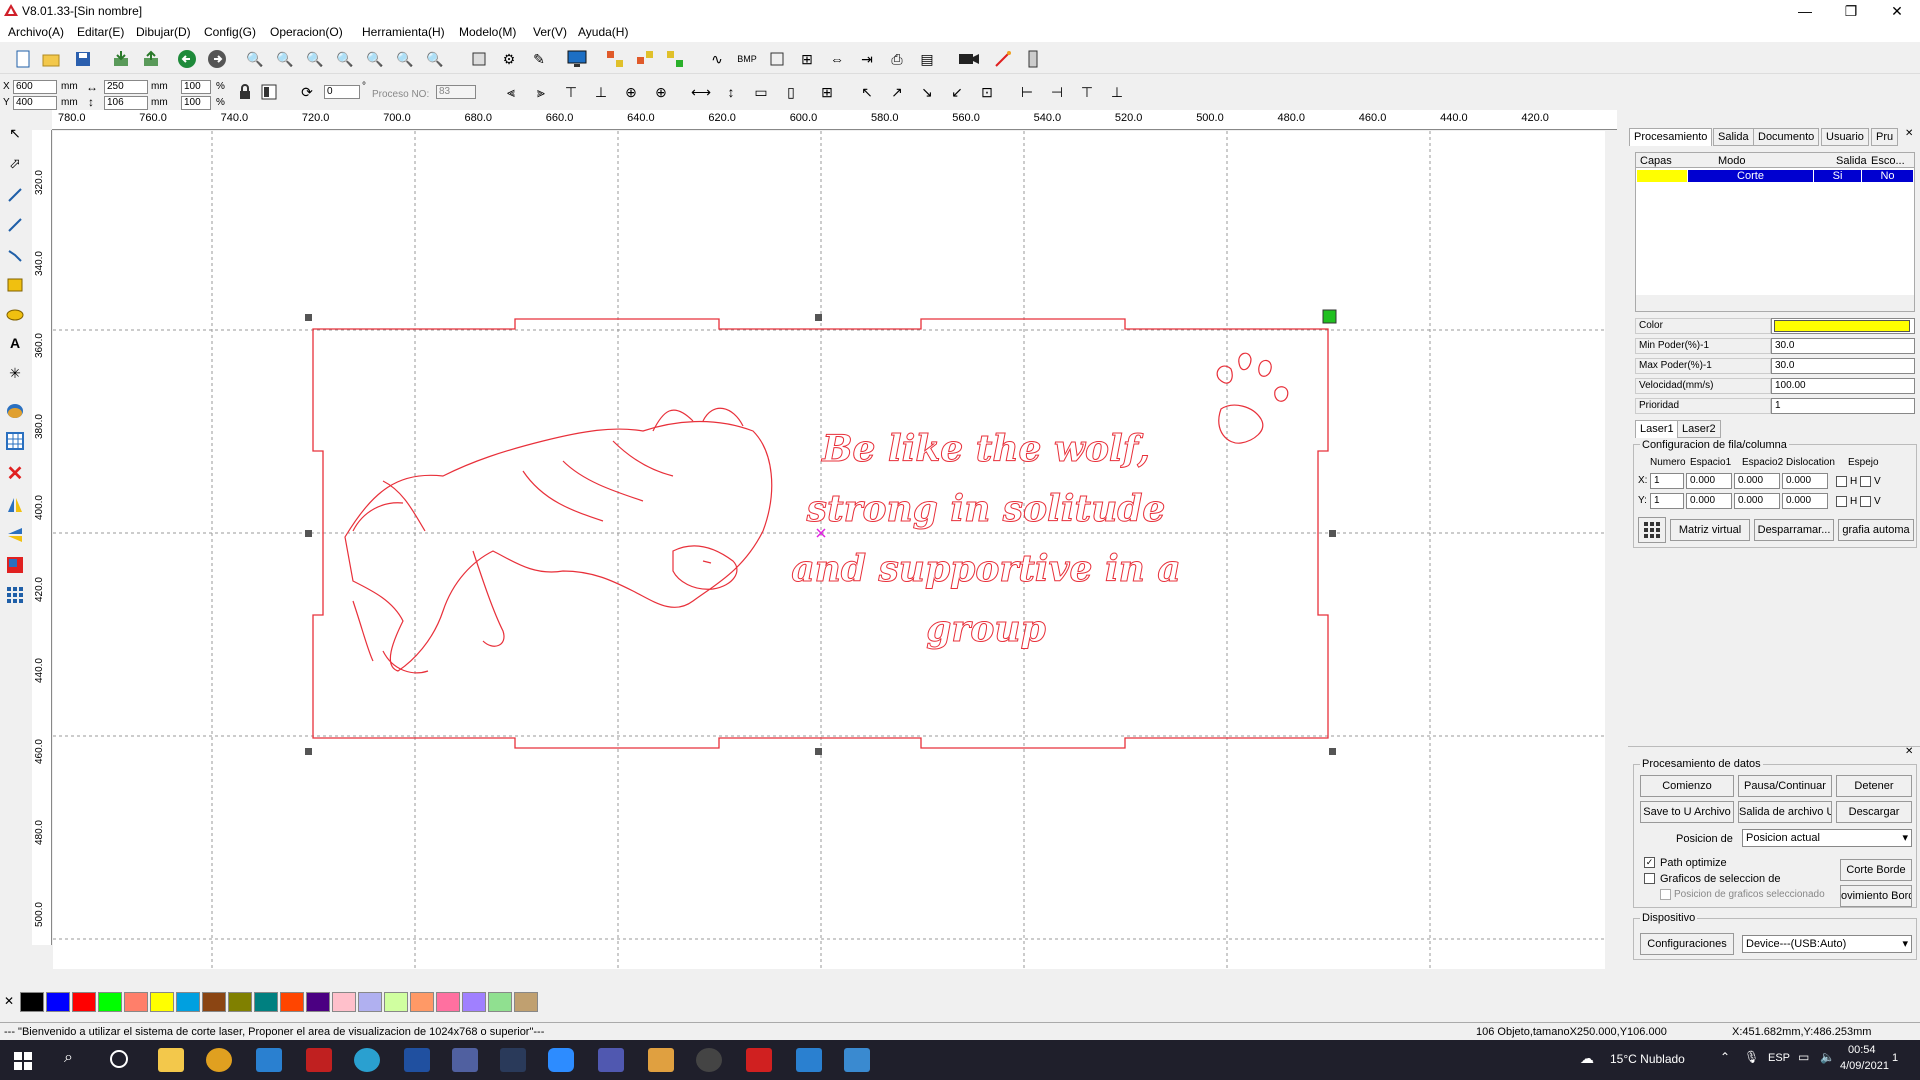  Describe the element at coordinates (1649, 878) in the screenshot. I see `graficos-seleccion-checkbox` at that location.